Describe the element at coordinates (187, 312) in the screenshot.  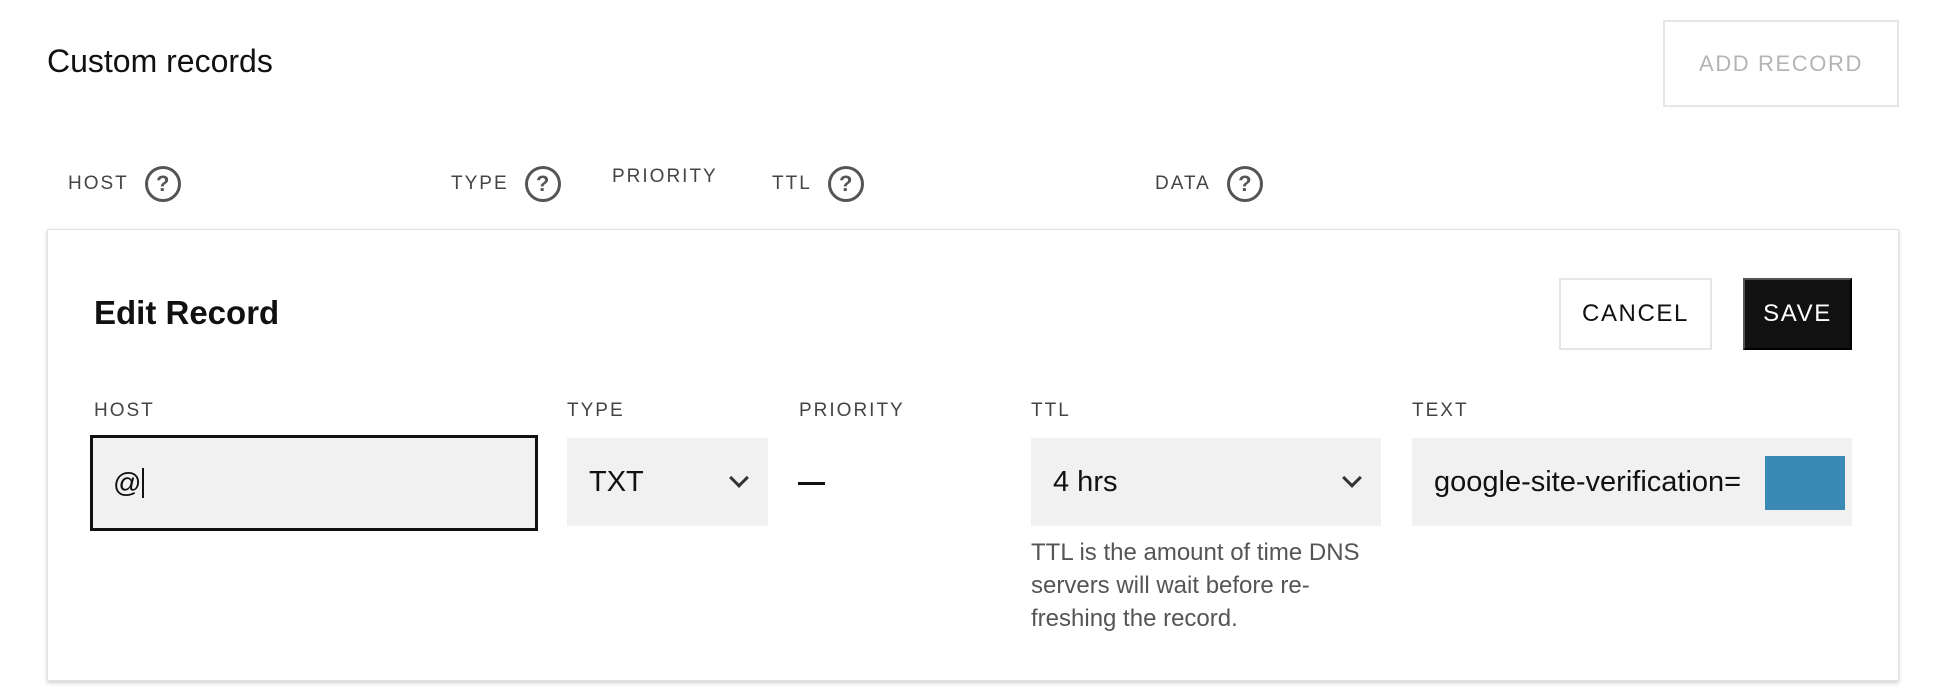
I see `edit-record-title: Edit Record` at that location.